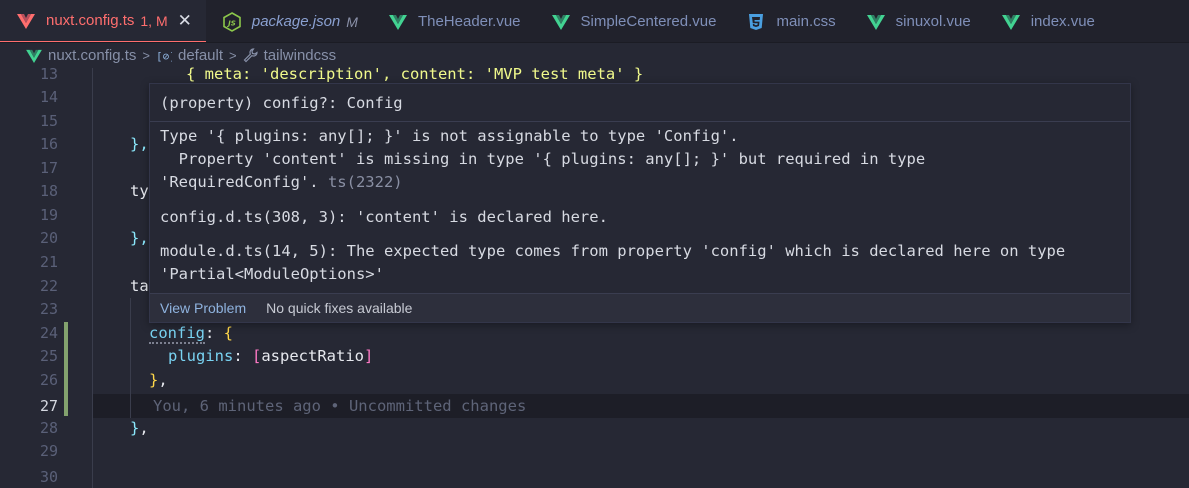 The image size is (1189, 488). Describe the element at coordinates (92, 55) in the screenshot. I see `breadcrumb-file: nuxt.config.ts` at that location.